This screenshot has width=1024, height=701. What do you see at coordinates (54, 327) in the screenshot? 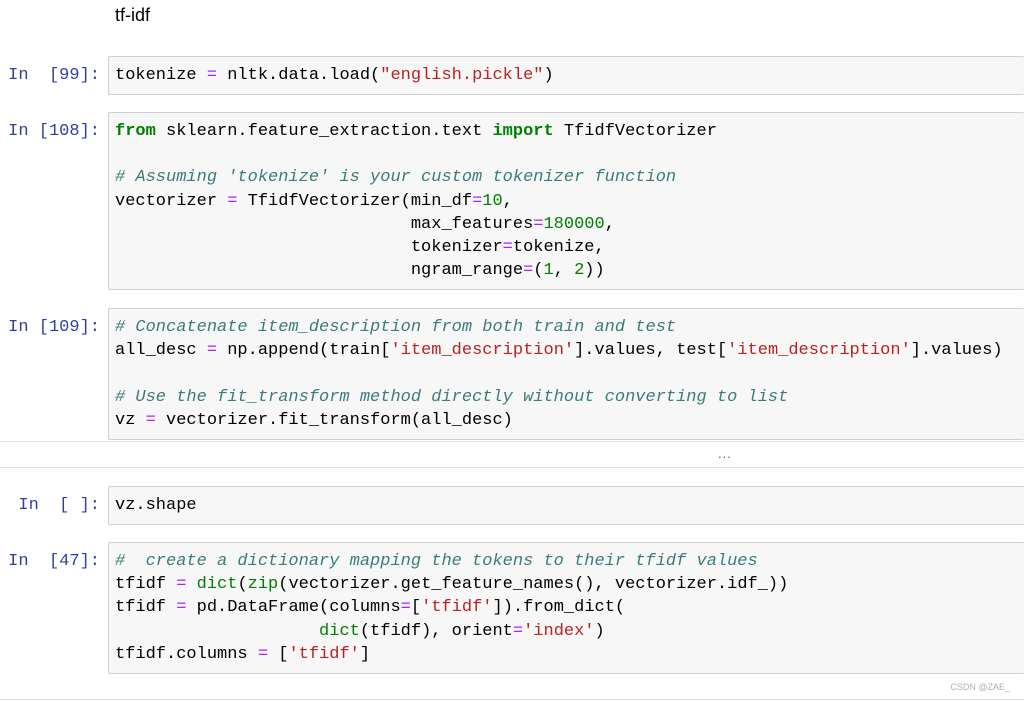
I see `cell-prompt: In [109]:` at bounding box center [54, 327].